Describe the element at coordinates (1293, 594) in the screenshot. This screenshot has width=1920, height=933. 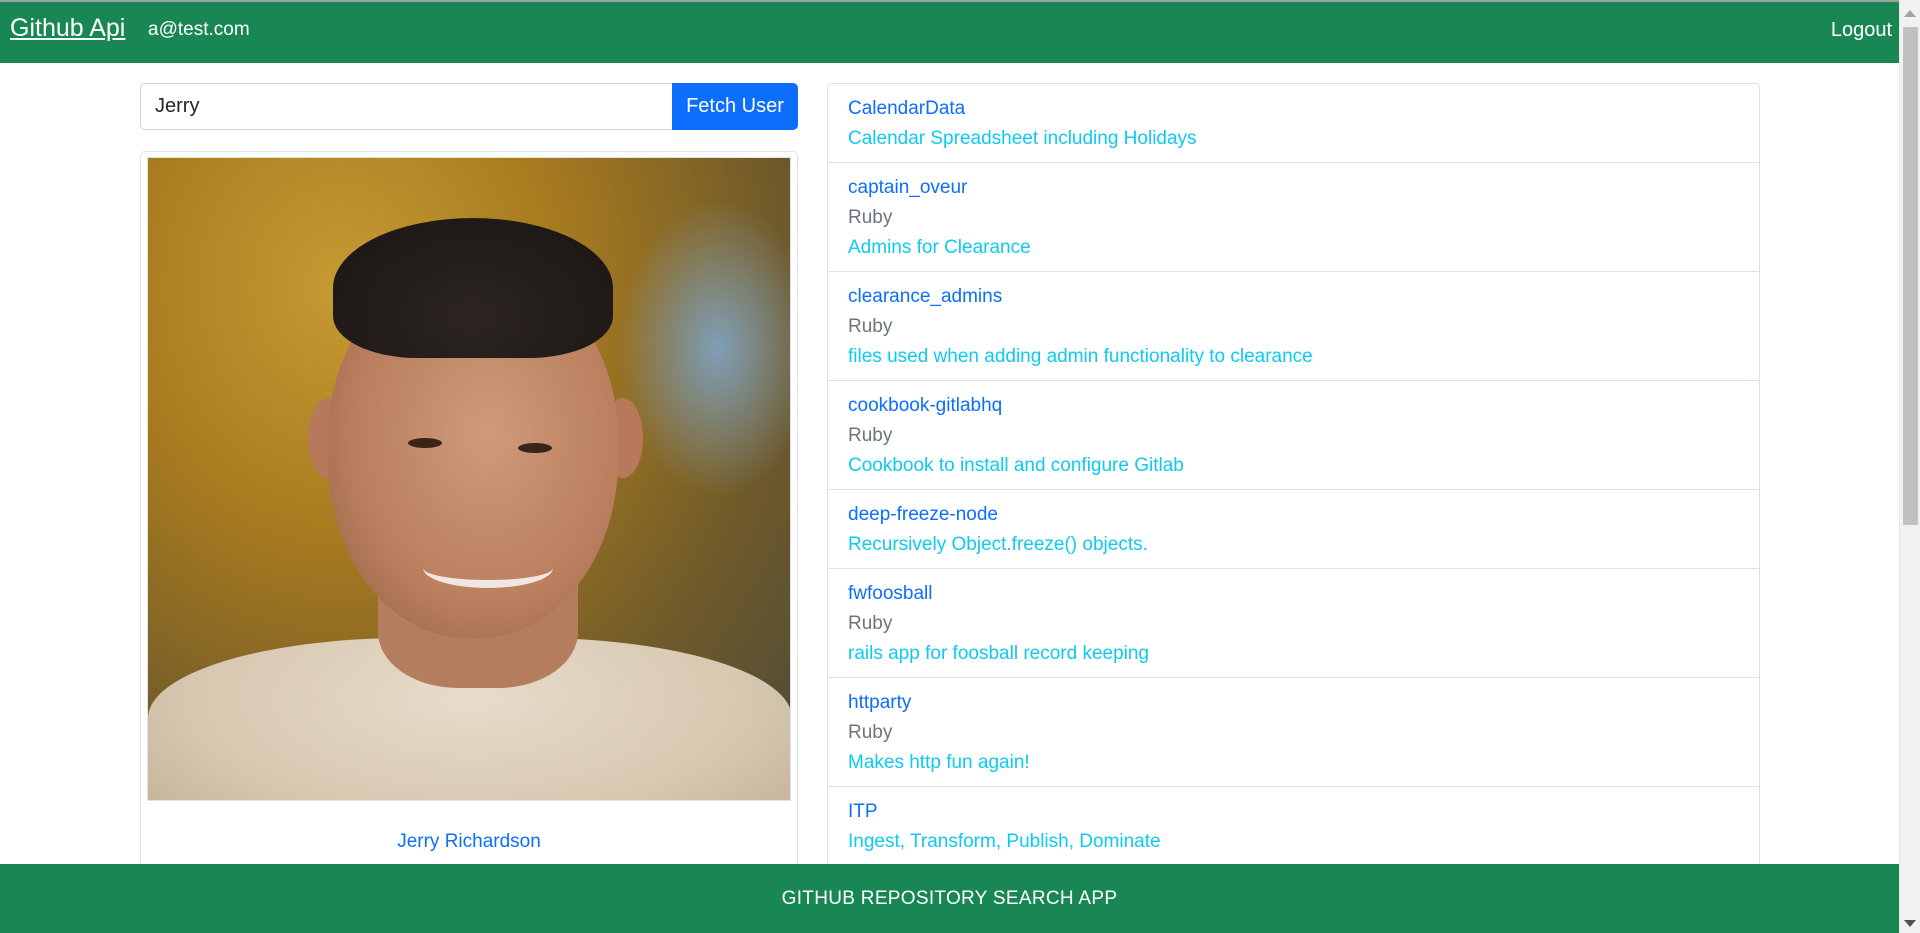
I see `repo-name-link: fwfoosball` at that location.